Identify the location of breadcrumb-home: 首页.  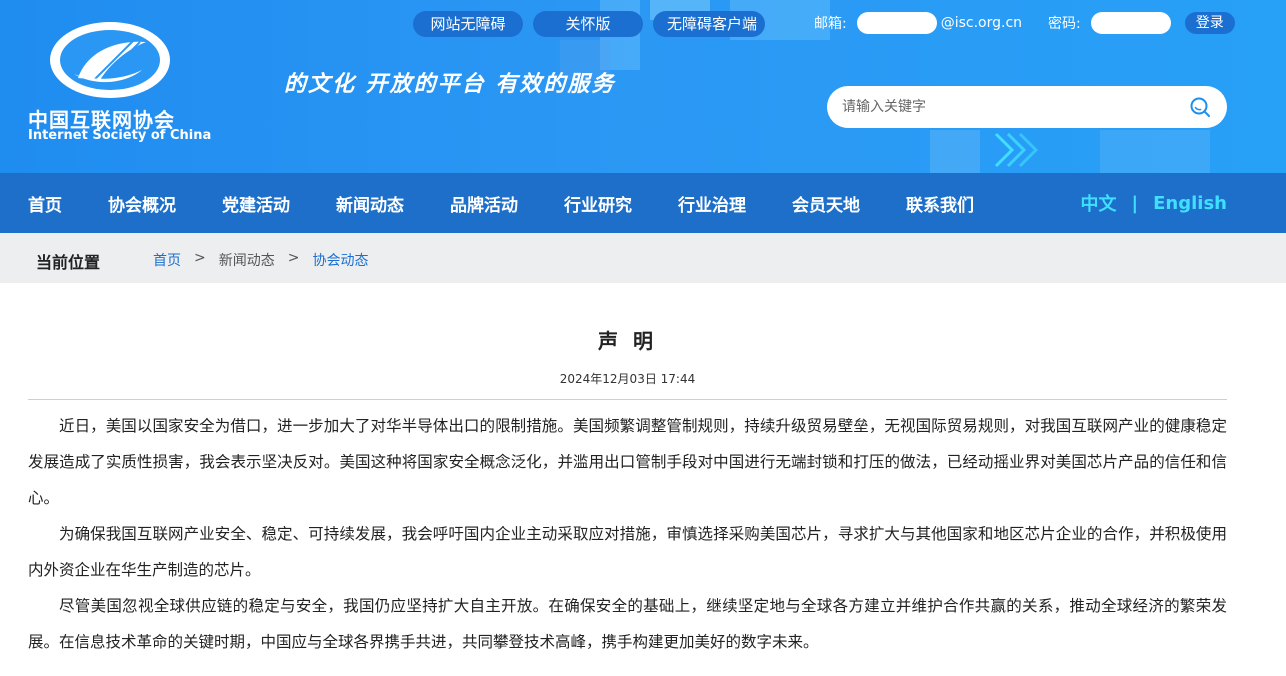
(167, 260).